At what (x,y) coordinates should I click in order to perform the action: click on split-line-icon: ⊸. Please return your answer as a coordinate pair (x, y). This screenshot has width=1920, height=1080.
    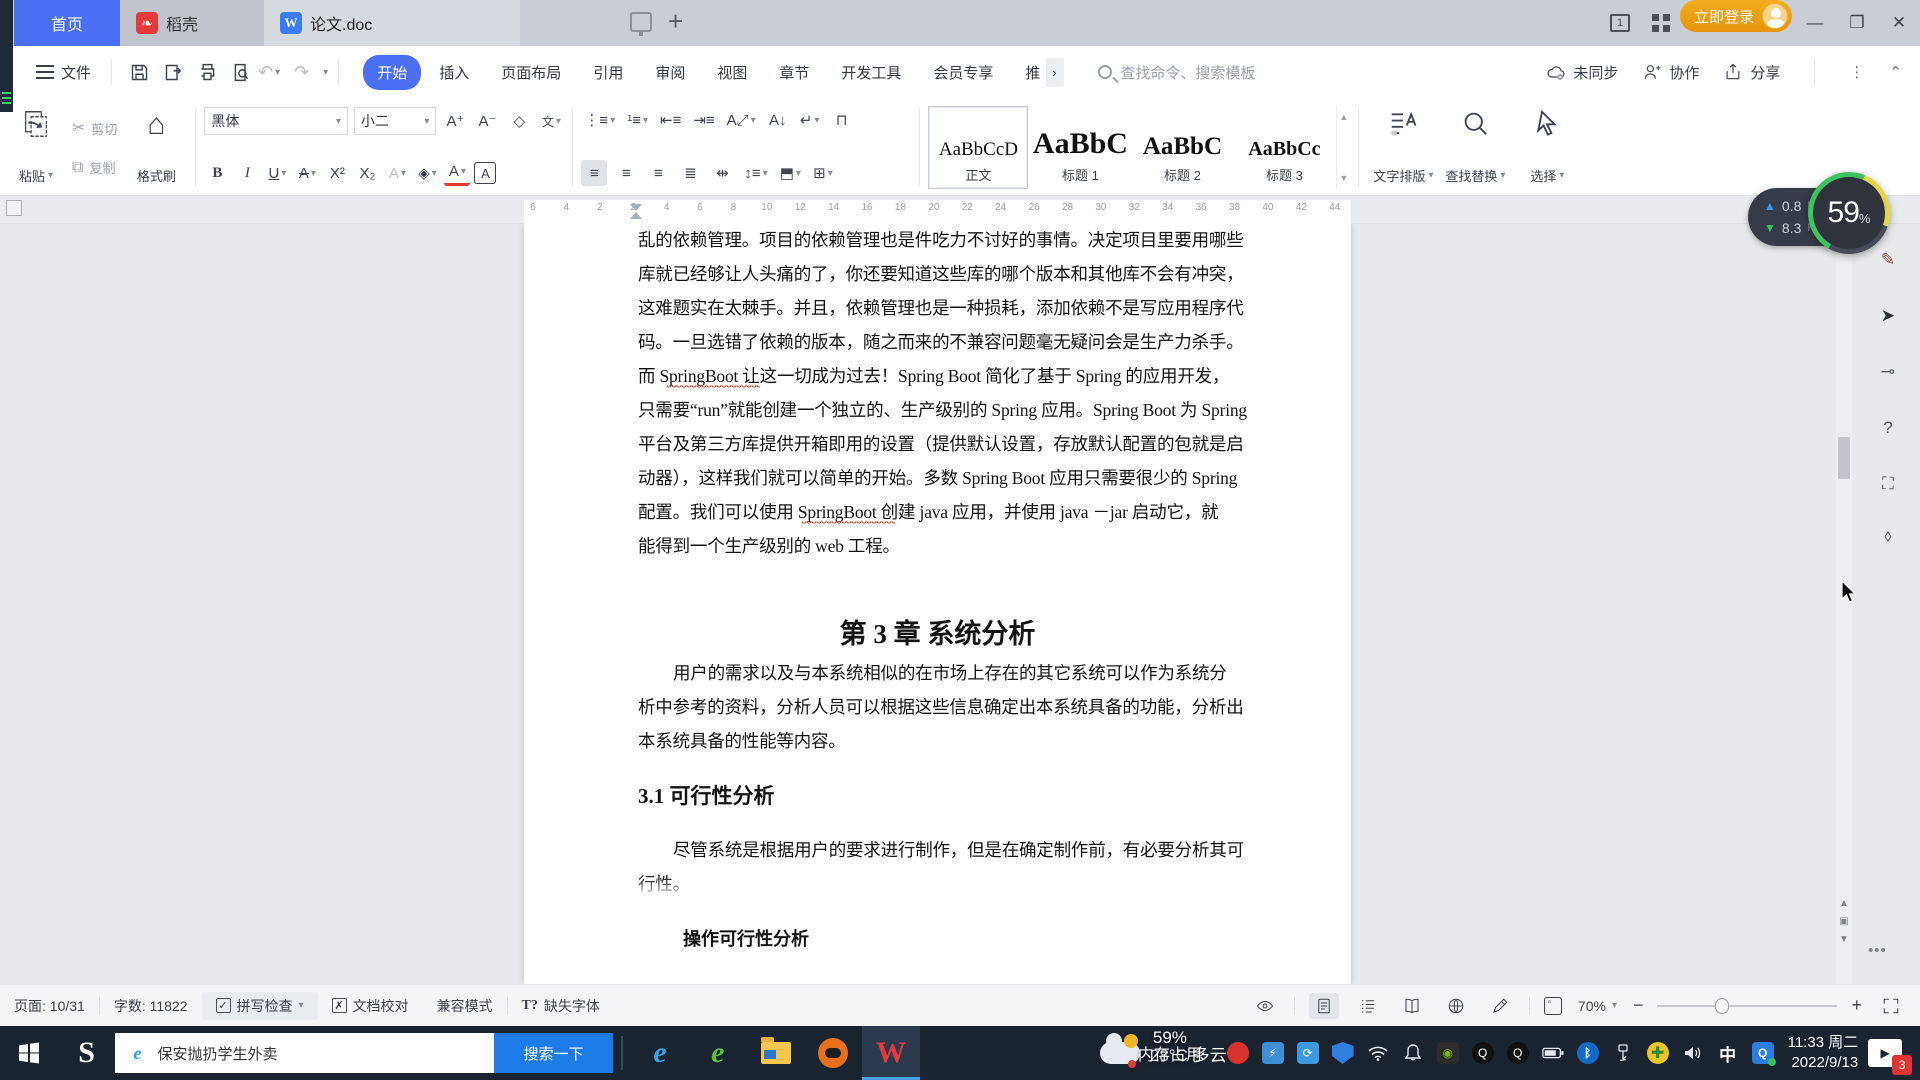
    Looking at the image, I should click on (1888, 372).